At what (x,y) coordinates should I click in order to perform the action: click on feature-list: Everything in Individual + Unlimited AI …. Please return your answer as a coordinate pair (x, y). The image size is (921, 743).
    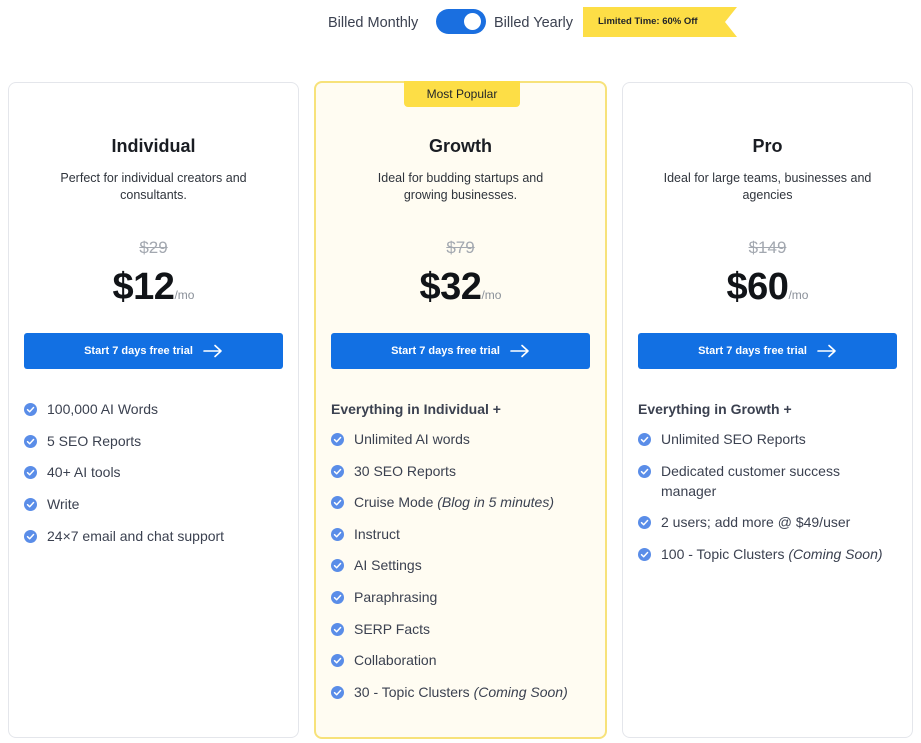
    Looking at the image, I should click on (463, 551).